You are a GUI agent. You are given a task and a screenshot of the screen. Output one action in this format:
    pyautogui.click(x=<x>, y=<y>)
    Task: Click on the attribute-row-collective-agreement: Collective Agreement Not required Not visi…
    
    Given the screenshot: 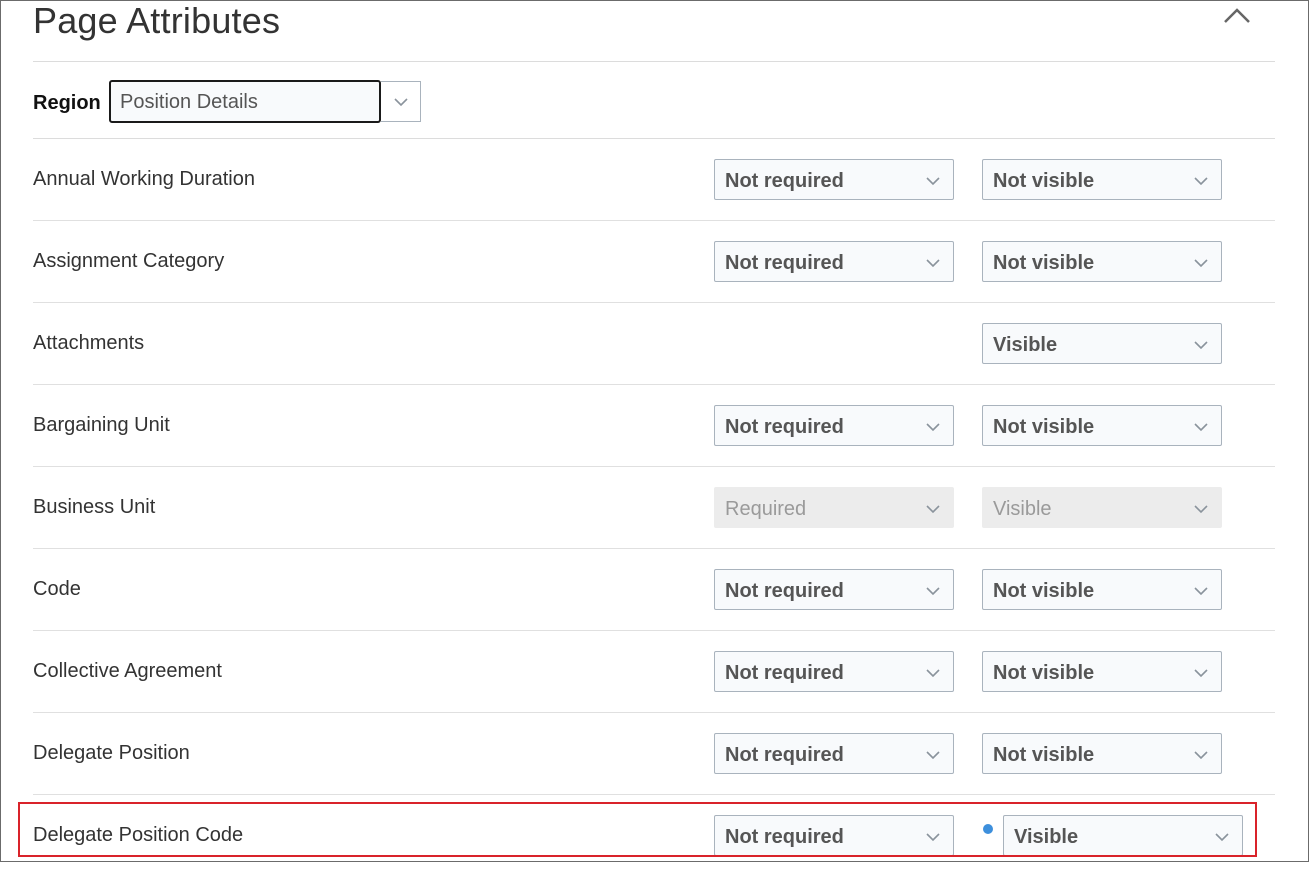 What is the action you would take?
    pyautogui.click(x=654, y=672)
    